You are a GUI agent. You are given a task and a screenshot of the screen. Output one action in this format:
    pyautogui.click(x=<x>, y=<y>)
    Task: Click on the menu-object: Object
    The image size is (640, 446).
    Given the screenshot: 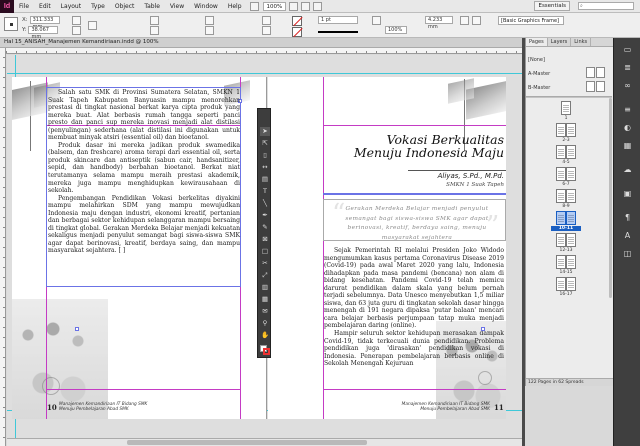 What is the action you would take?
    pyautogui.click(x=125, y=6)
    